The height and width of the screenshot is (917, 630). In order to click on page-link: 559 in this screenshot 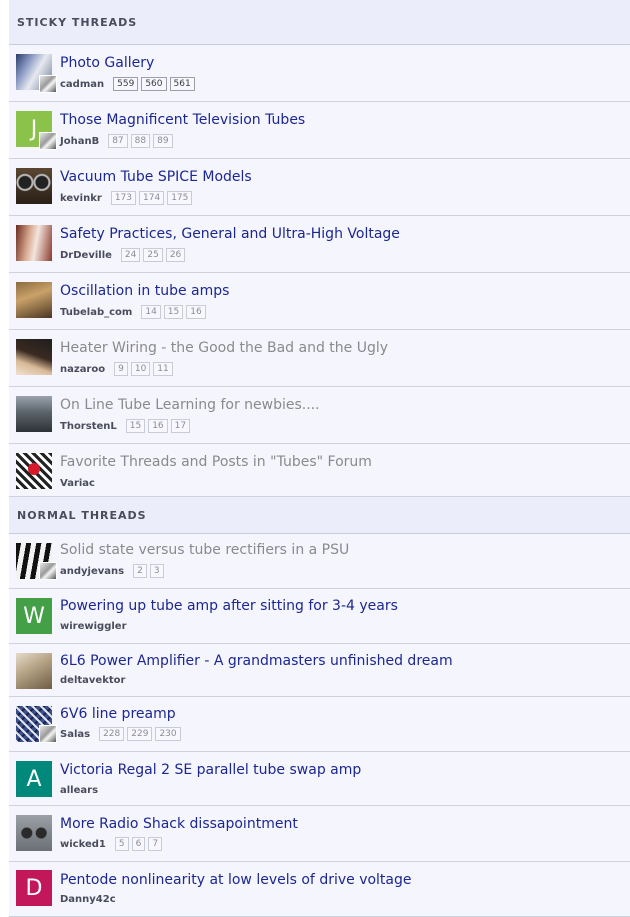, I will do `click(126, 84)`.